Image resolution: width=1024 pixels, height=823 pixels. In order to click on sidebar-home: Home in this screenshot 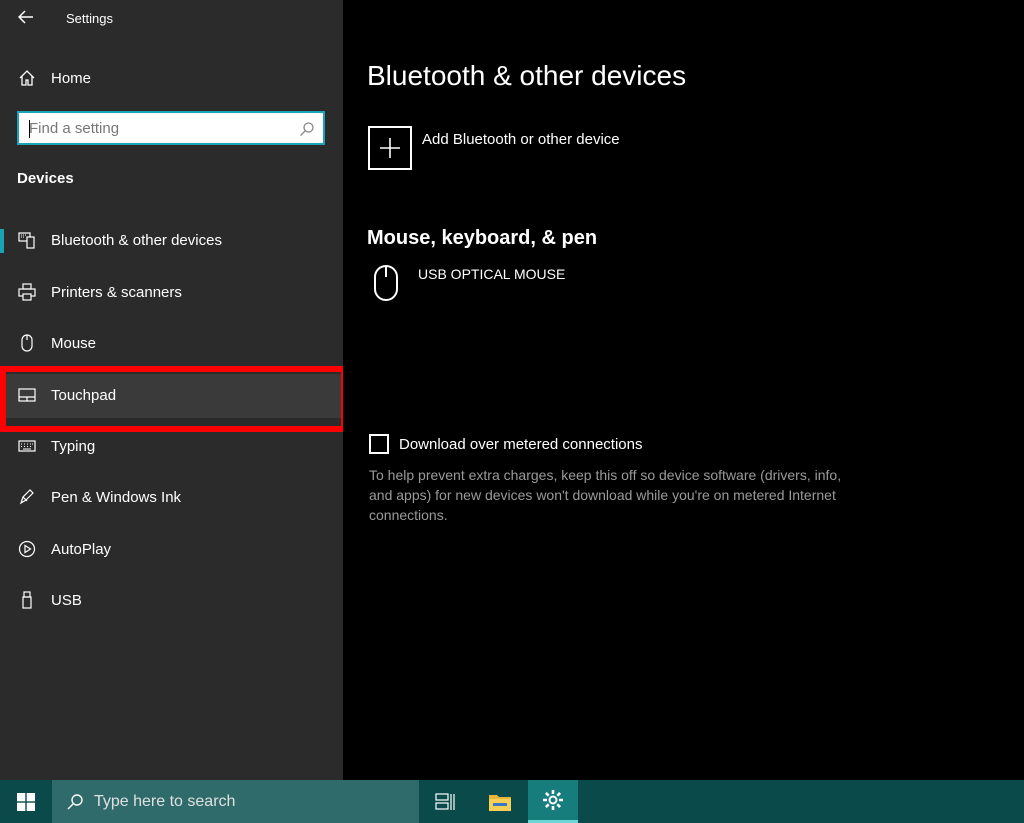, I will do `click(171, 78)`.